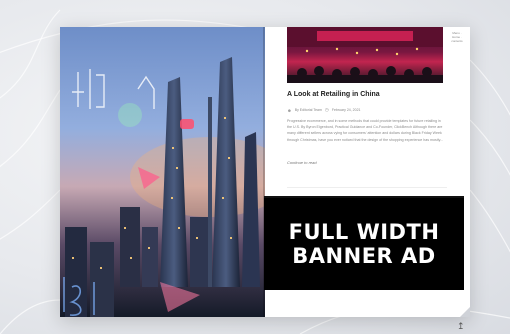 The image size is (510, 334). I want to click on article-author: By Editorial Team, so click(308, 110).